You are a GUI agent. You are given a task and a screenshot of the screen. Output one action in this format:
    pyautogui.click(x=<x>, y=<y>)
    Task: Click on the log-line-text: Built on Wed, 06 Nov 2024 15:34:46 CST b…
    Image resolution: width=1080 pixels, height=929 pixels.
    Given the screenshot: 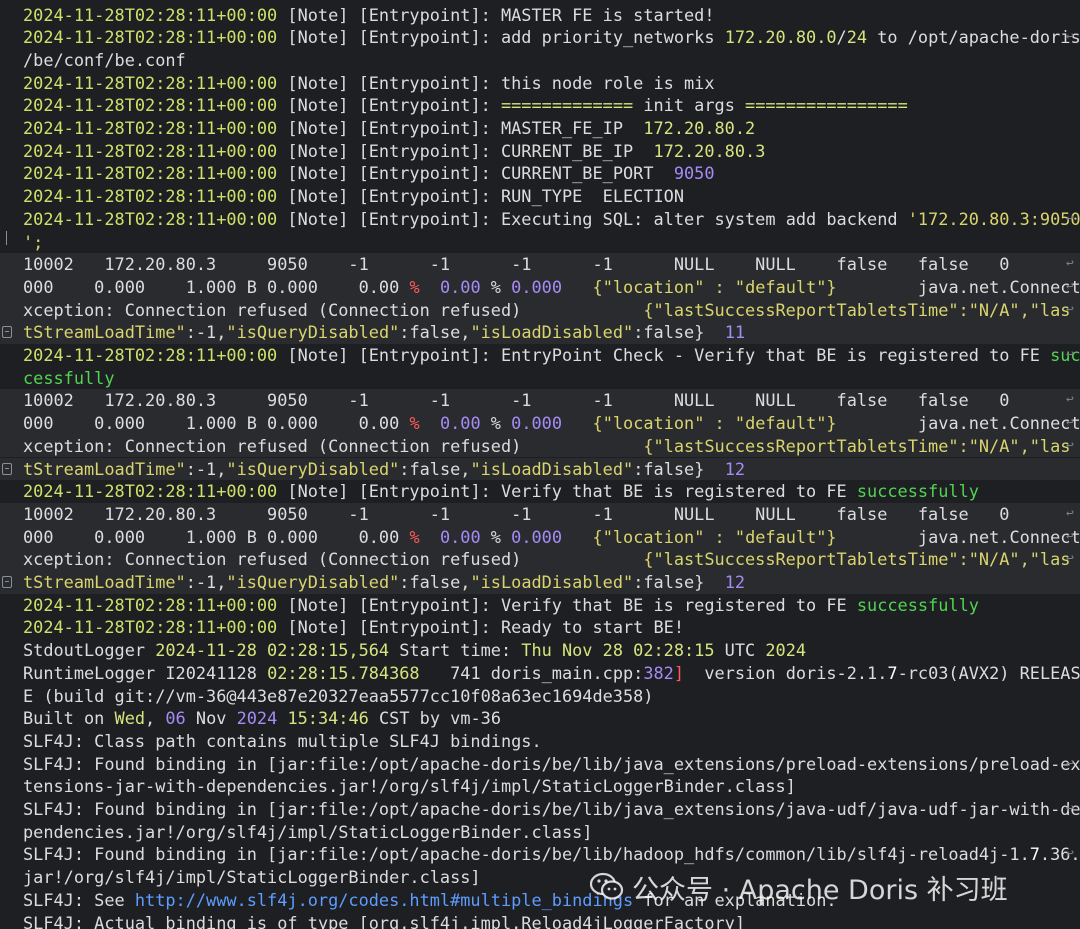 What is the action you would take?
    pyautogui.click(x=262, y=718)
    